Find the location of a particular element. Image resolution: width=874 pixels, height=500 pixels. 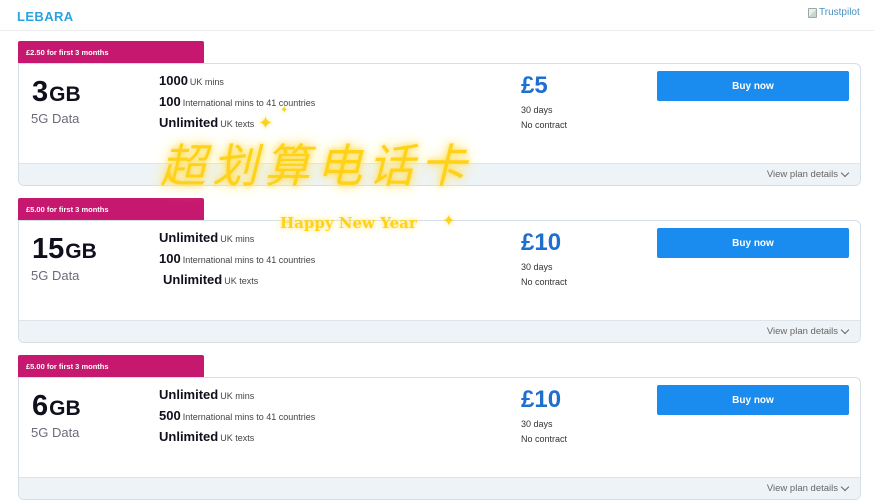

data-allowance: 6 GB is located at coordinates (56, 406).